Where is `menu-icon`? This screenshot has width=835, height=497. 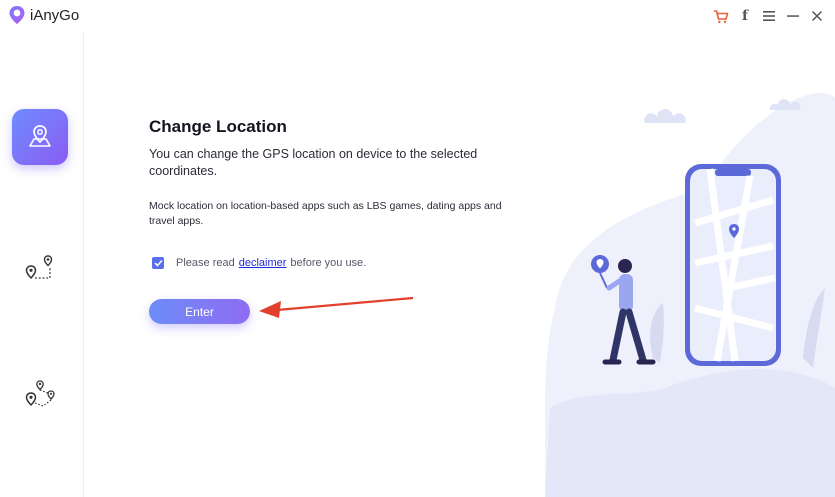
menu-icon is located at coordinates (769, 16).